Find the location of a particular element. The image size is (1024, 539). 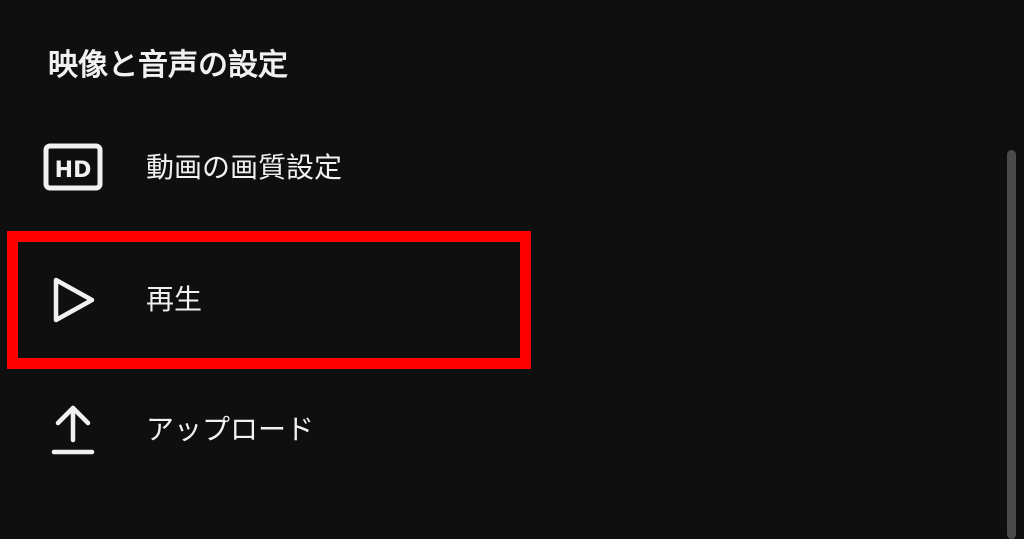

hd-icon: HD is located at coordinates (73, 168).